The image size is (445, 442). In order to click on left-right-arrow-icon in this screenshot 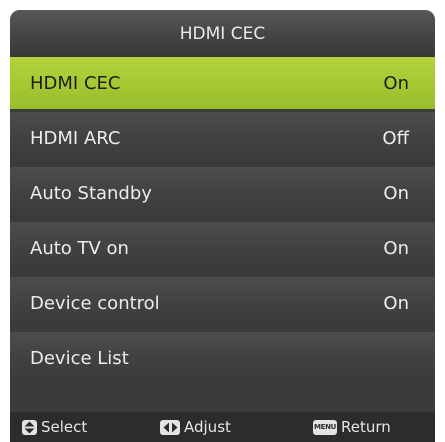, I will do `click(170, 427)`.